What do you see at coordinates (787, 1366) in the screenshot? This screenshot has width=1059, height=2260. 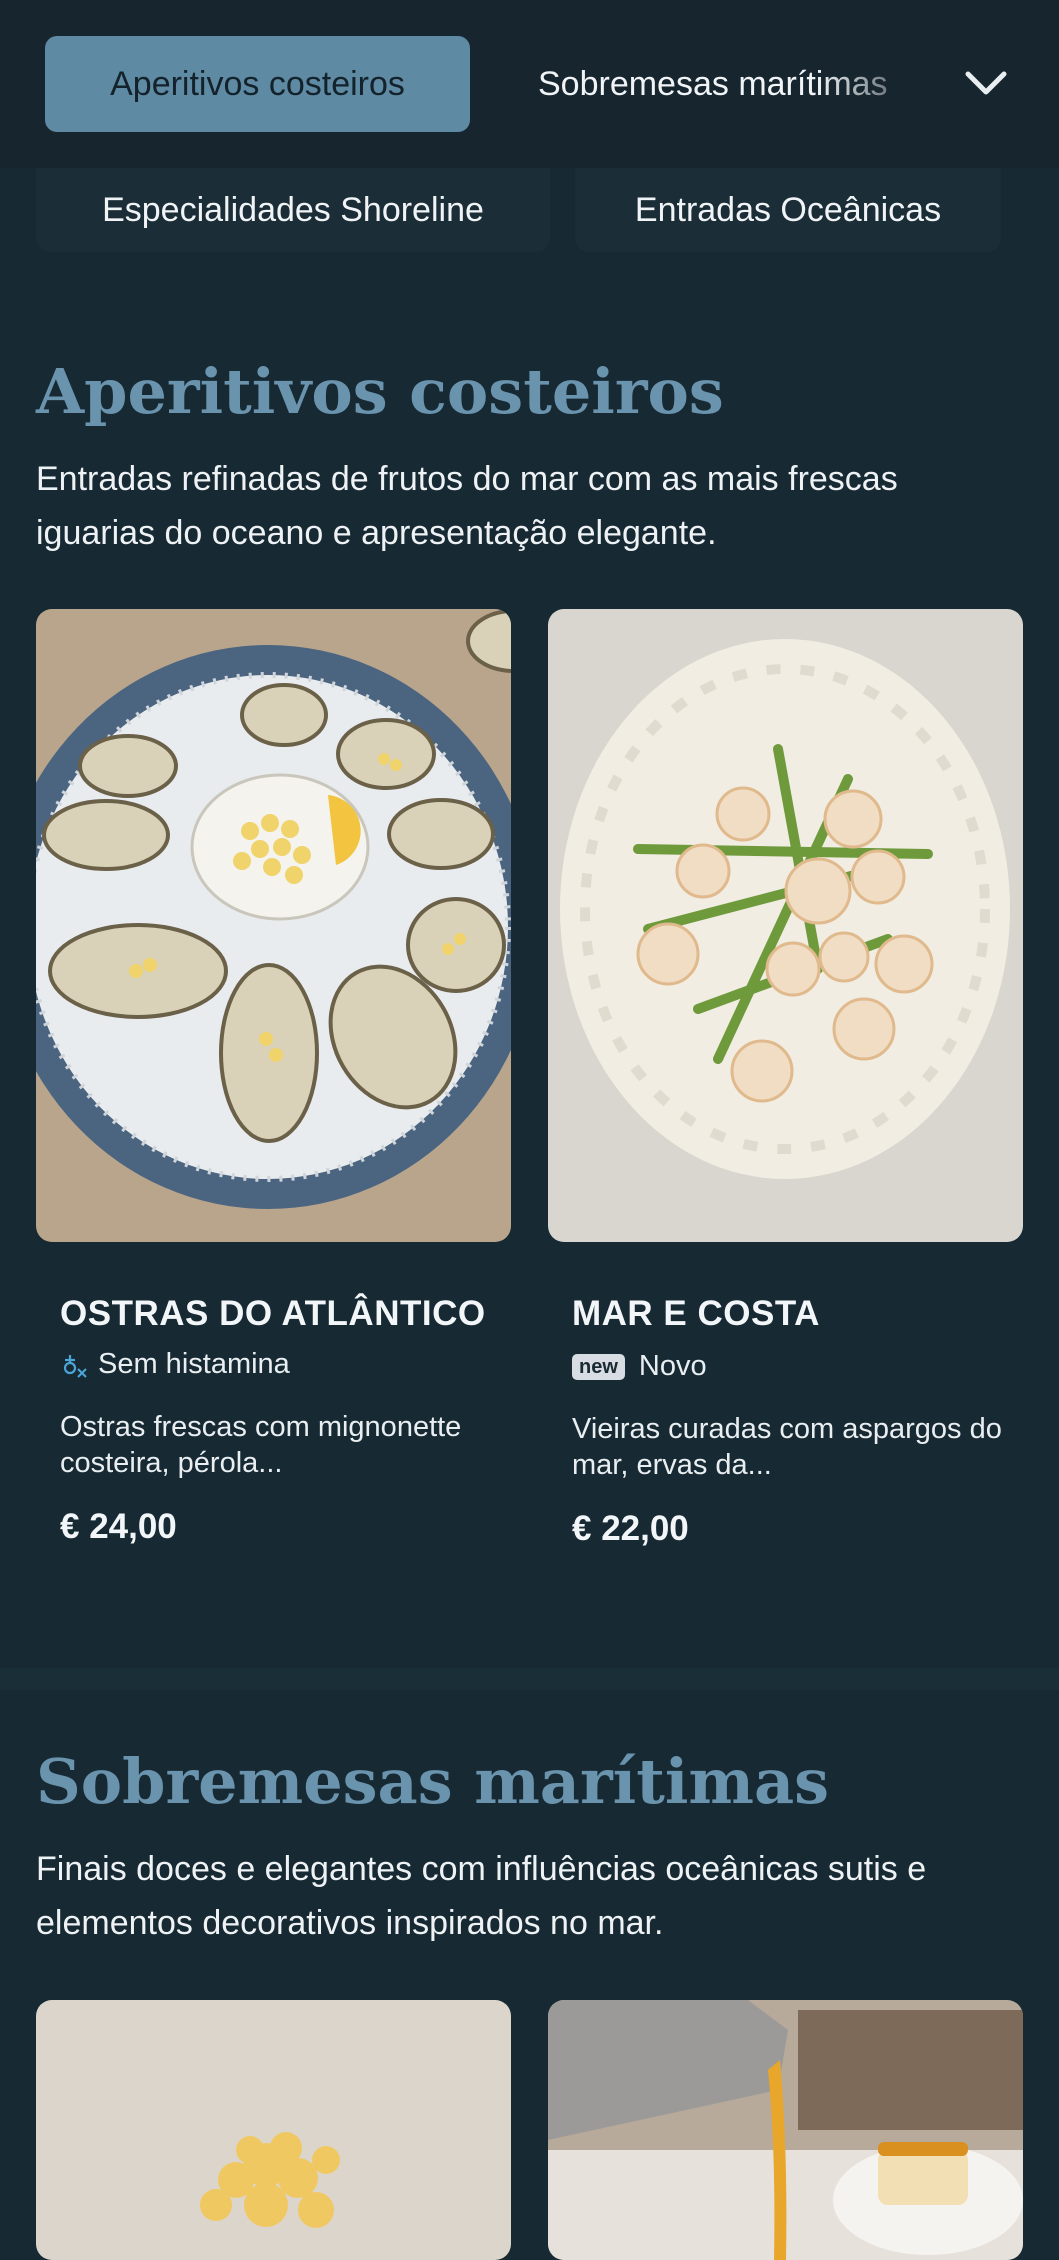 I see `new-tag: new Novo` at bounding box center [787, 1366].